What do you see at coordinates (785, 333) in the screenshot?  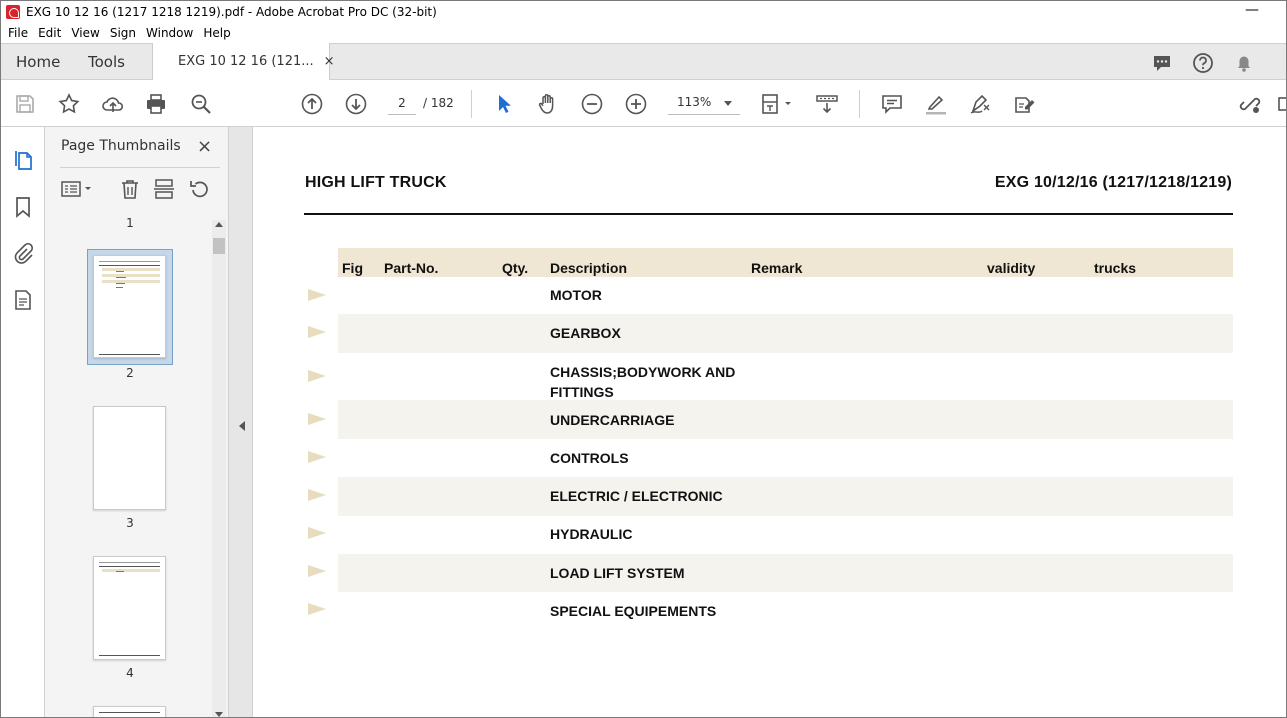 I see `table-row: GEARBOX` at bounding box center [785, 333].